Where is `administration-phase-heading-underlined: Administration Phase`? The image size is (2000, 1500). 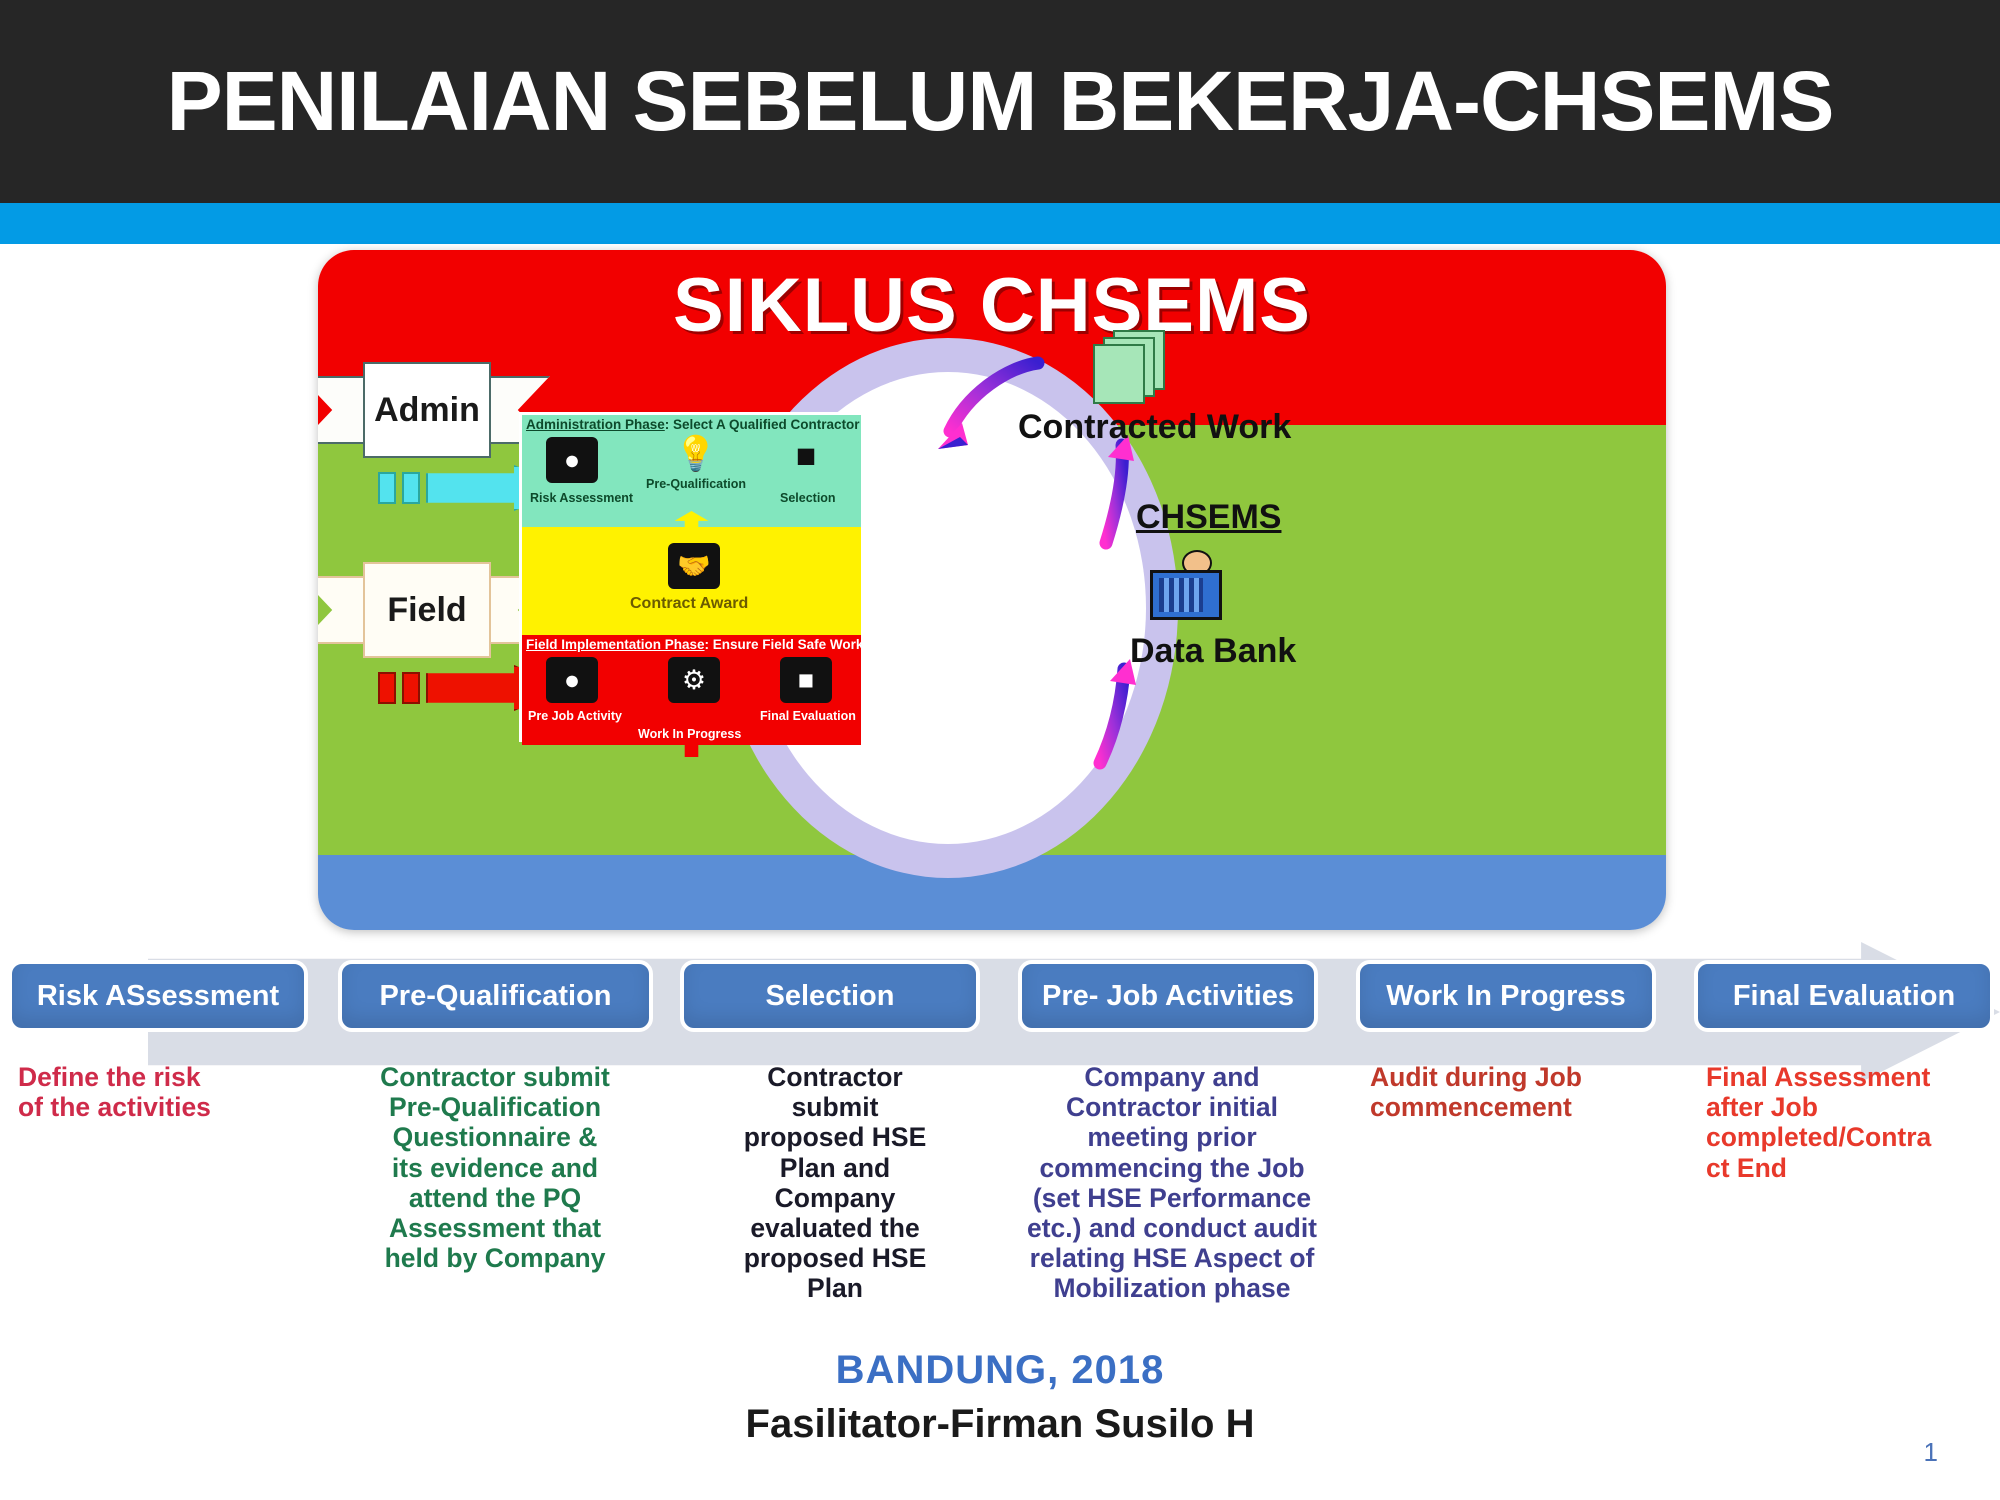 administration-phase-heading-underlined: Administration Phase is located at coordinates (595, 424).